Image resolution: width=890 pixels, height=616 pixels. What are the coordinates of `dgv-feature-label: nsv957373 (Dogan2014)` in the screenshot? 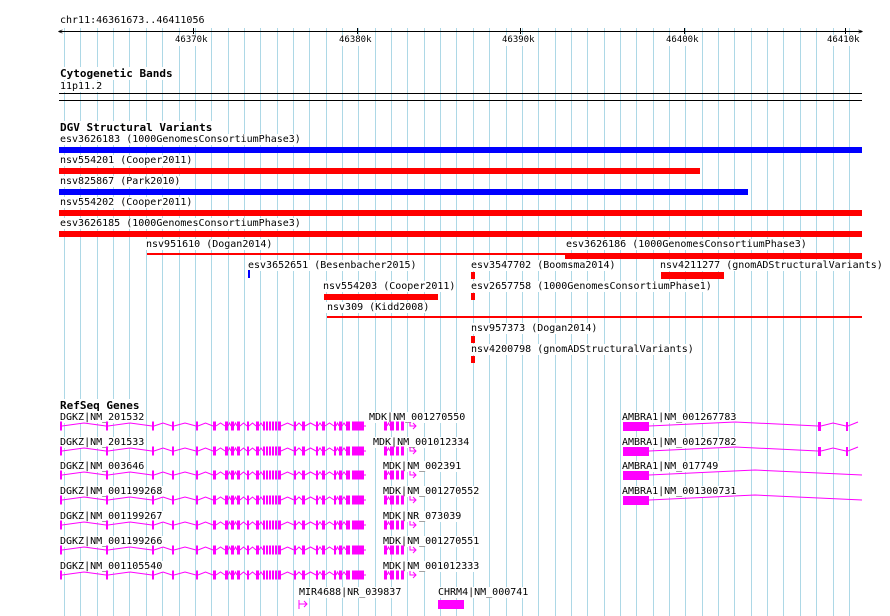 It's located at (534, 328).